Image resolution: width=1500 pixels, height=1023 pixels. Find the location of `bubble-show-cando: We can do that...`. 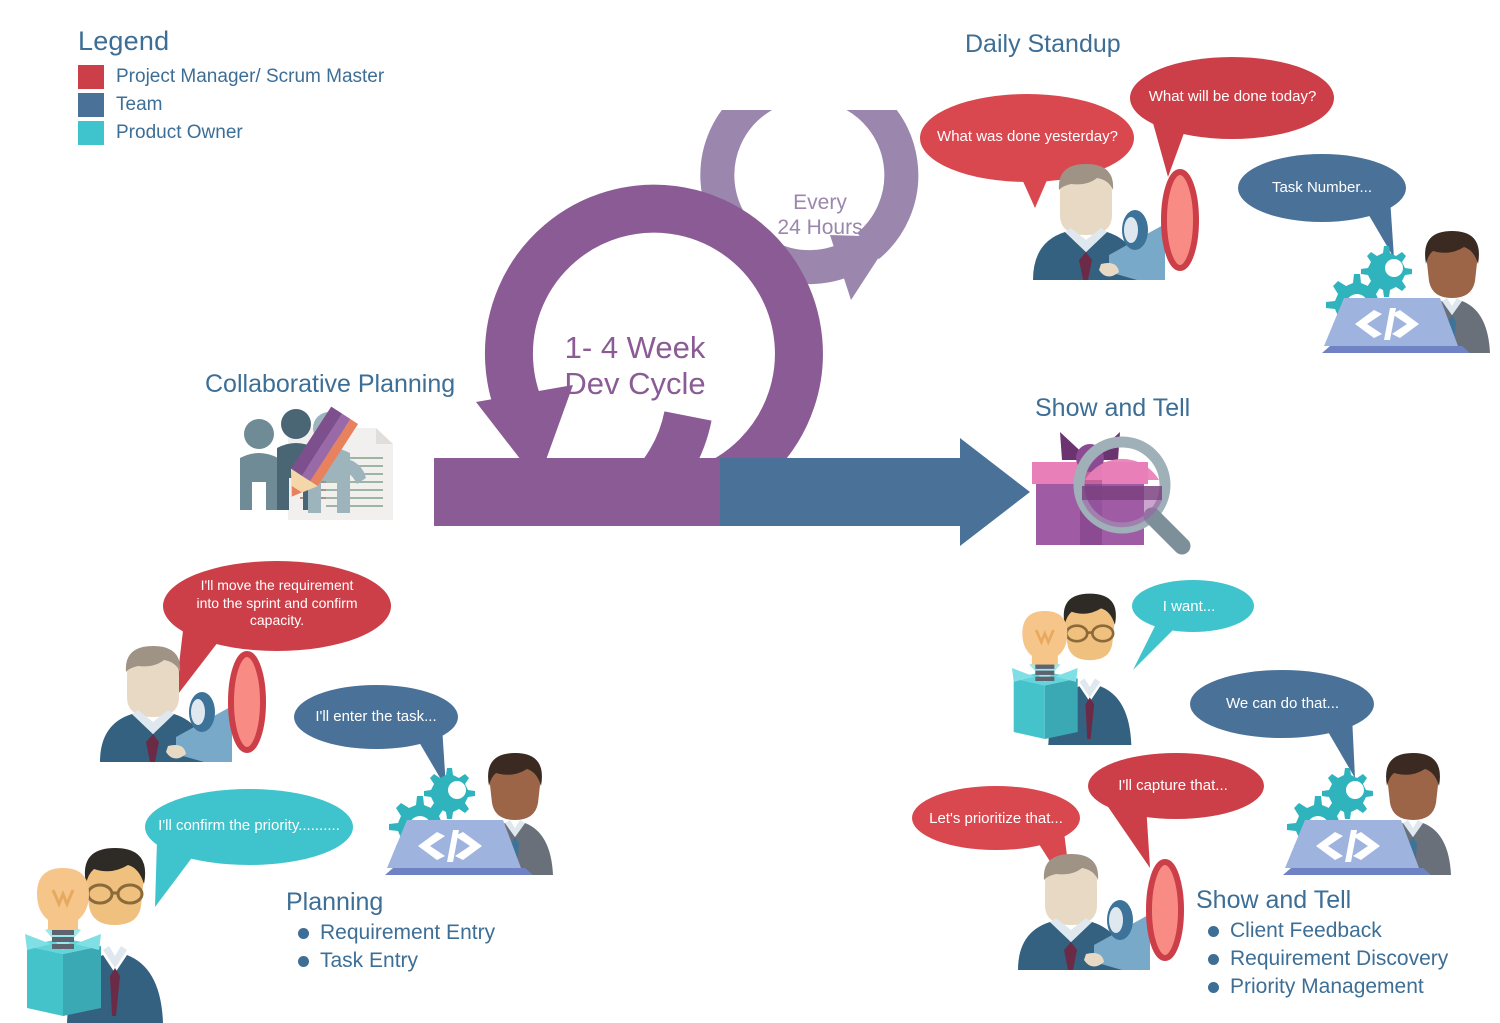

bubble-show-cando: We can do that... is located at coordinates (1282, 722).